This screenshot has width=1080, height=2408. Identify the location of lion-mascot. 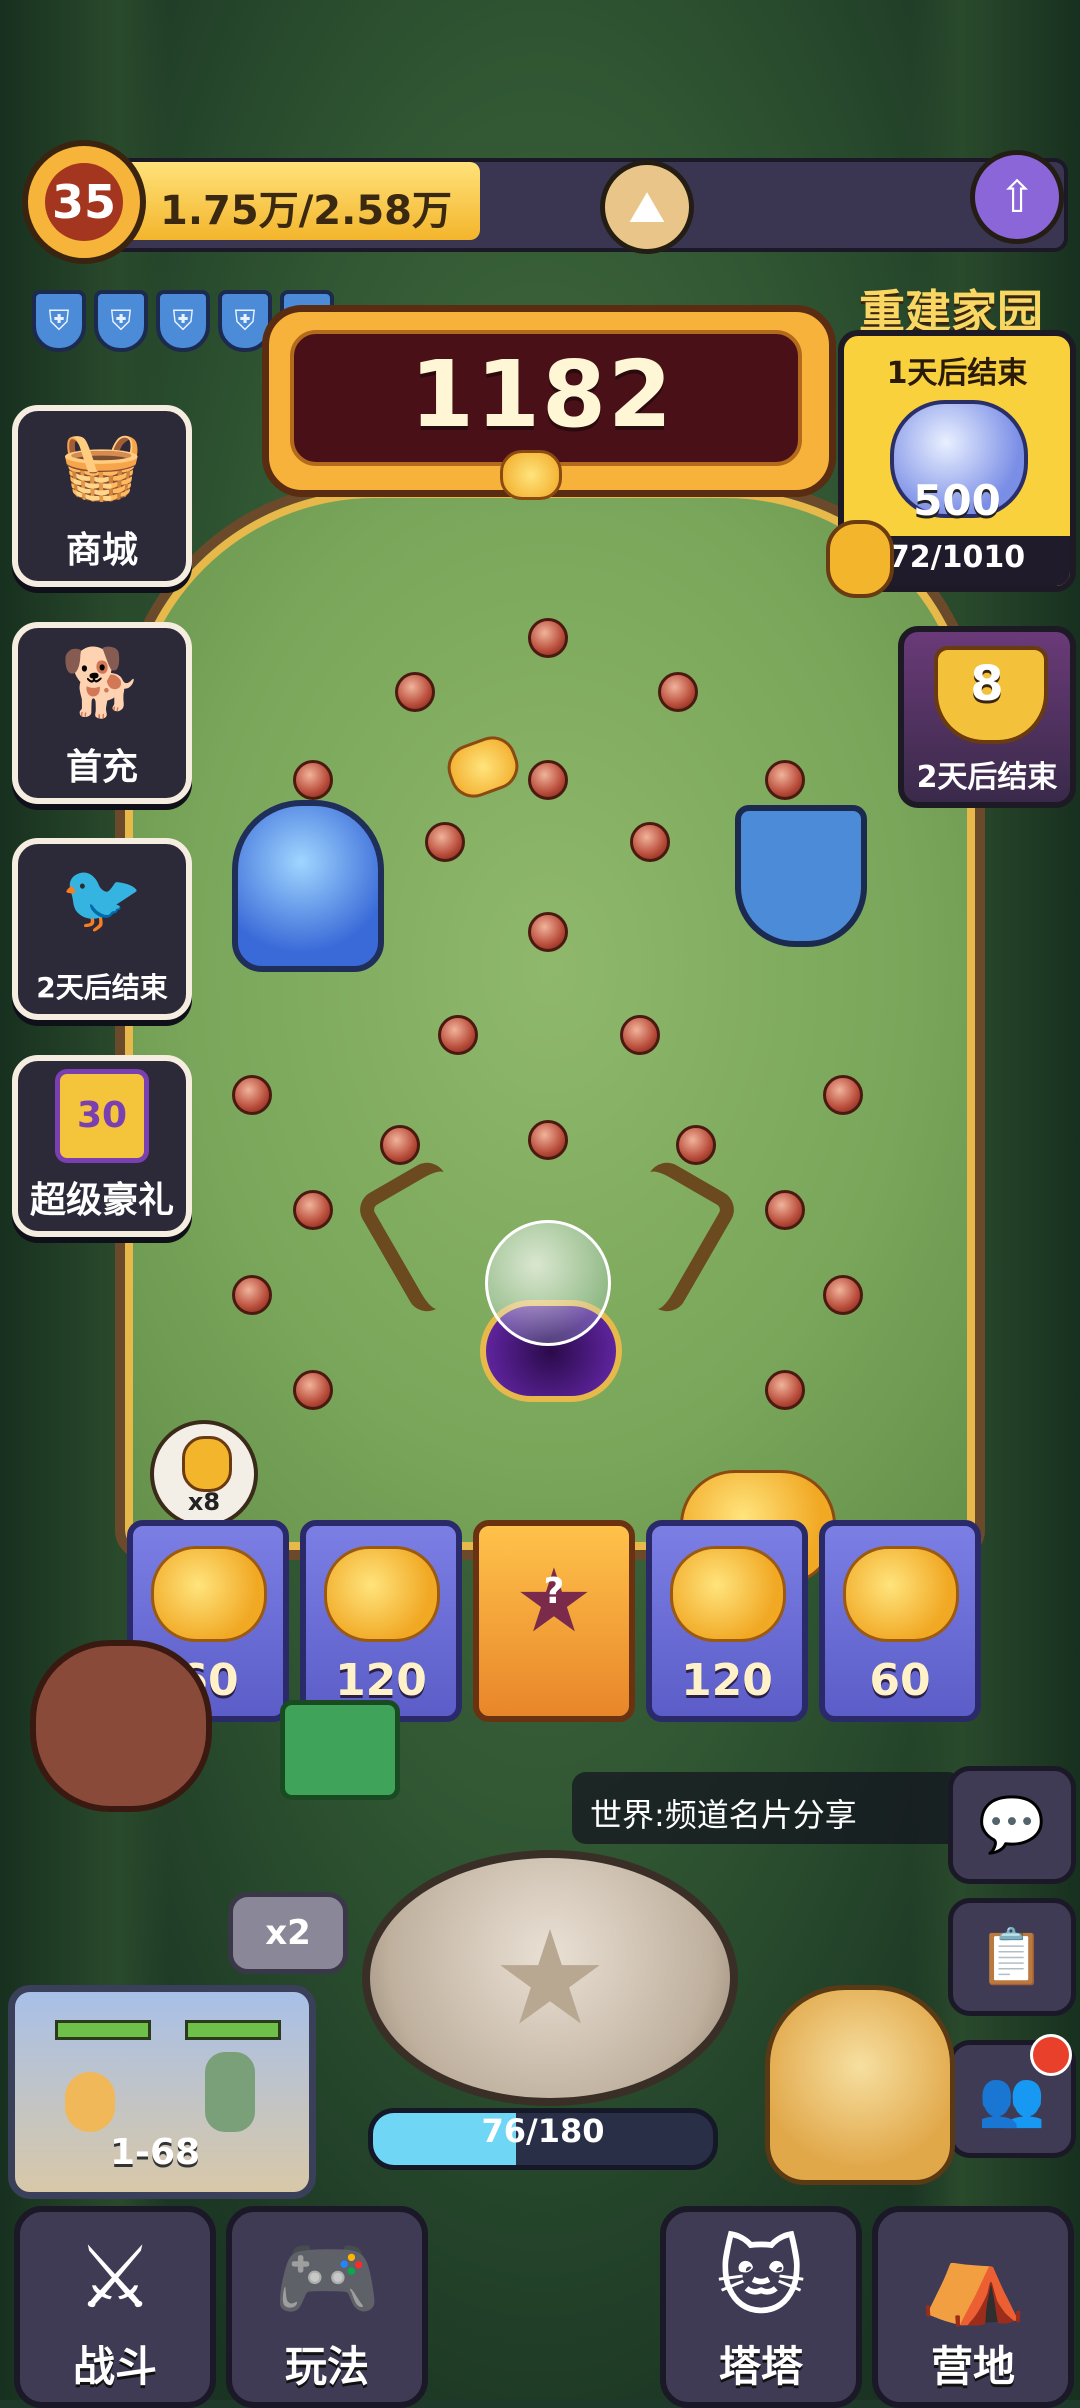
(860, 2085).